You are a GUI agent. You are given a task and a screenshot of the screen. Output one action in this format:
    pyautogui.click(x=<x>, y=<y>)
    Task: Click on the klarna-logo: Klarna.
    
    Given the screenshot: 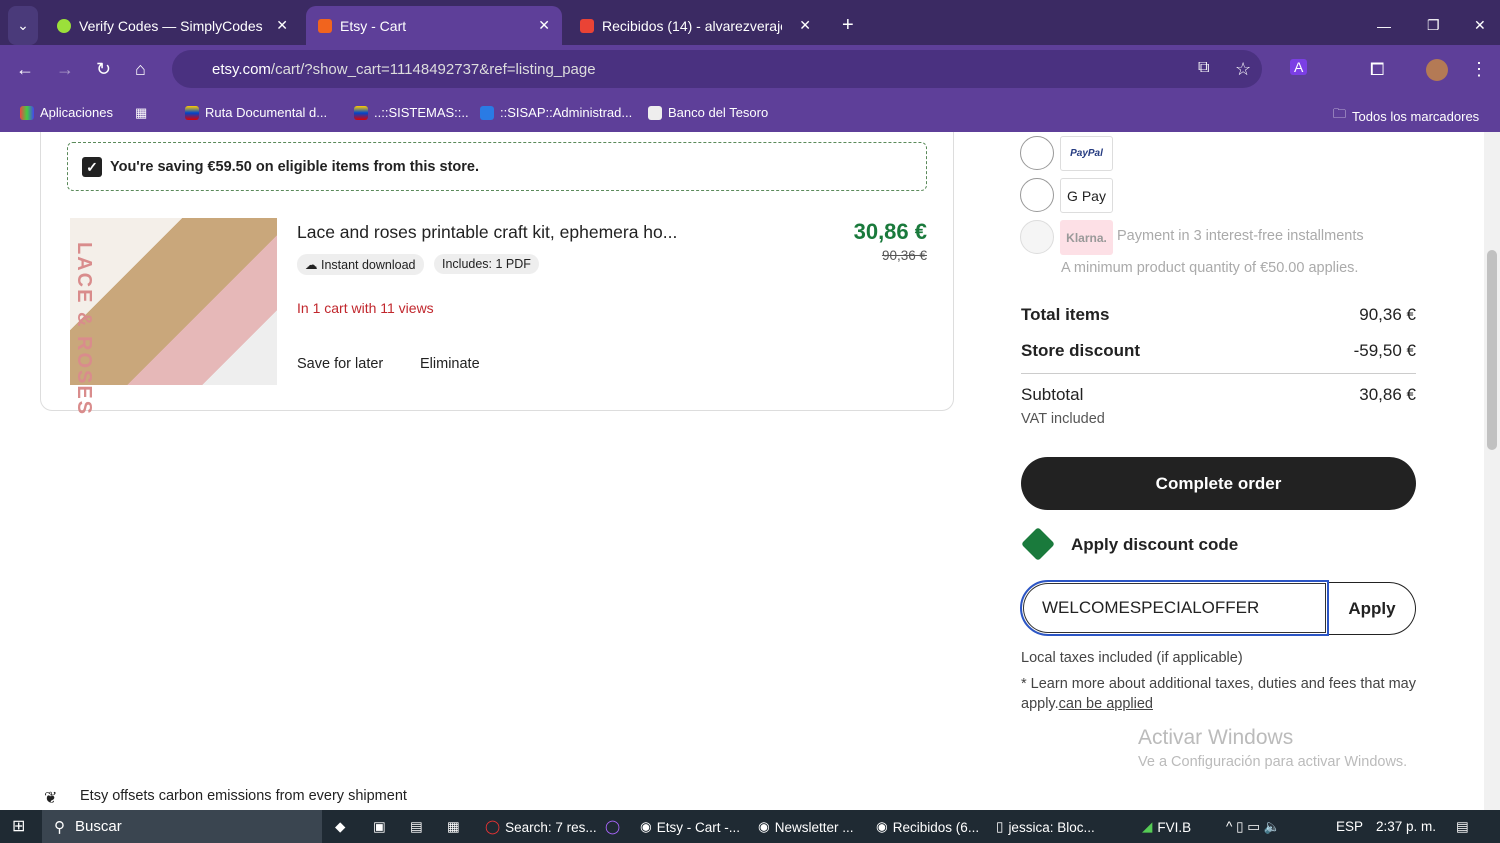 What is the action you would take?
    pyautogui.click(x=1086, y=237)
    